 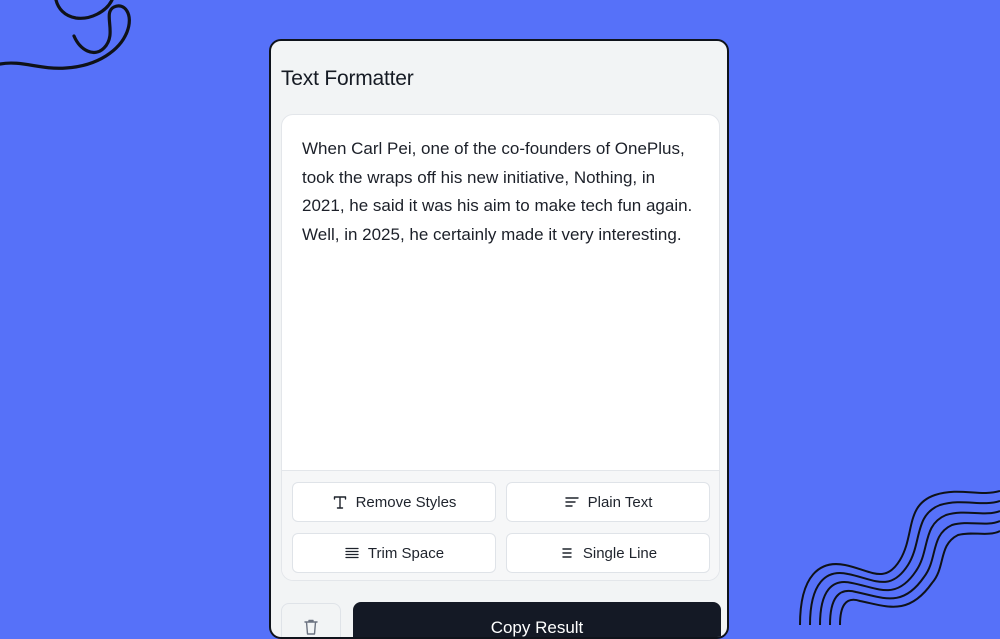 What do you see at coordinates (406, 502) in the screenshot?
I see `remove-styles-label: Remove Styles` at bounding box center [406, 502].